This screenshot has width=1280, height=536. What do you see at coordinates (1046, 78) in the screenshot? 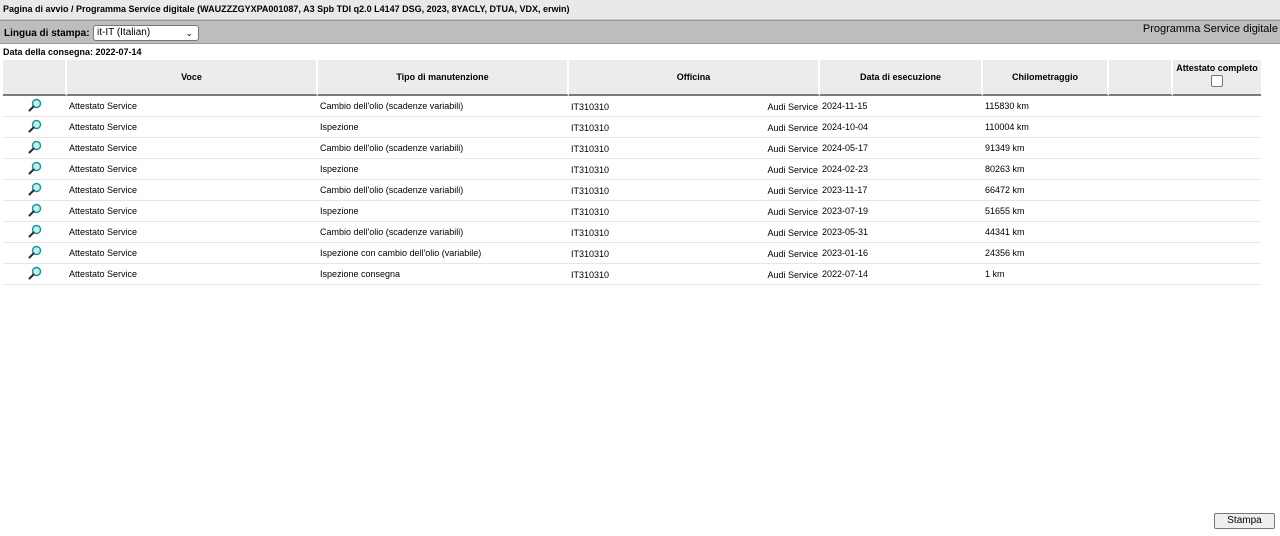
I see `header-km: Chilometraggio` at bounding box center [1046, 78].